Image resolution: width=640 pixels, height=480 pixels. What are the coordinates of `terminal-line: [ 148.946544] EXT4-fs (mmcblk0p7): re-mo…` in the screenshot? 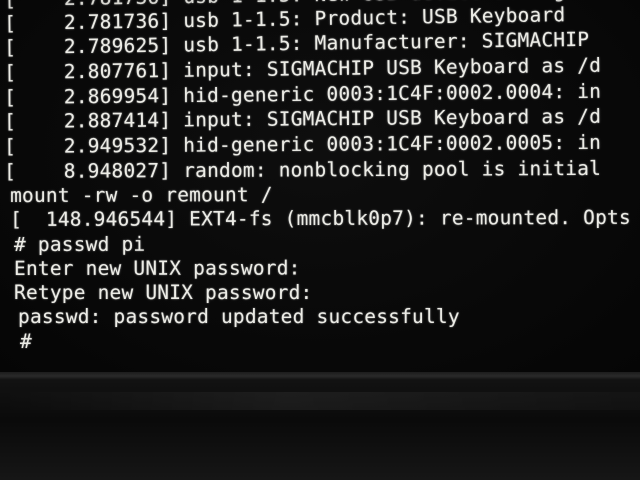 It's located at (320, 218).